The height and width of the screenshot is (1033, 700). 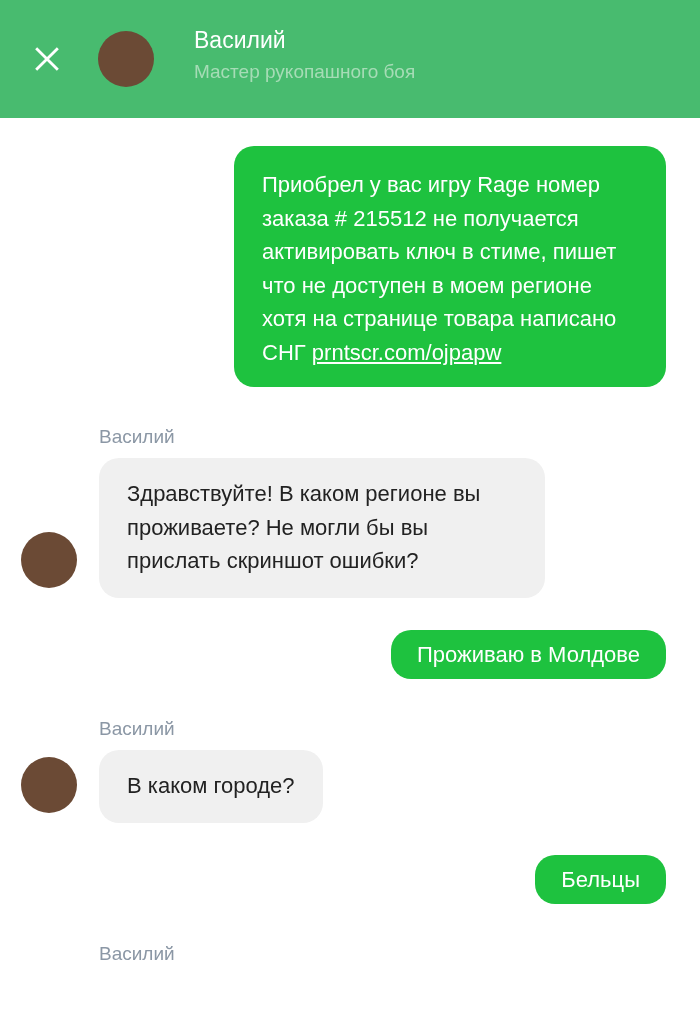 I want to click on incoming-message: В каком городе?, so click(x=211, y=786).